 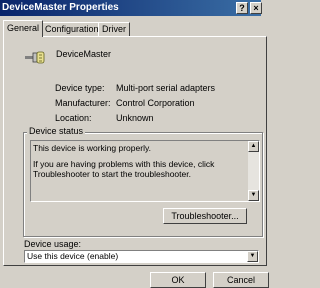 What do you see at coordinates (256, 8) in the screenshot?
I see `close-button: ×` at bounding box center [256, 8].